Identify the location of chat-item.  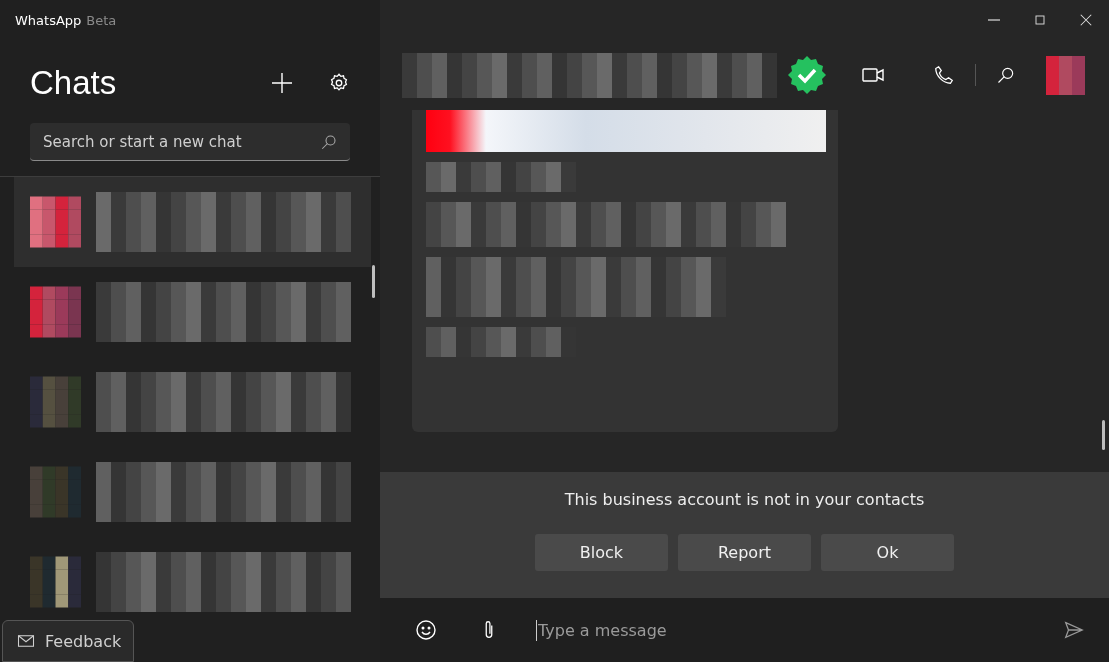
(192, 222).